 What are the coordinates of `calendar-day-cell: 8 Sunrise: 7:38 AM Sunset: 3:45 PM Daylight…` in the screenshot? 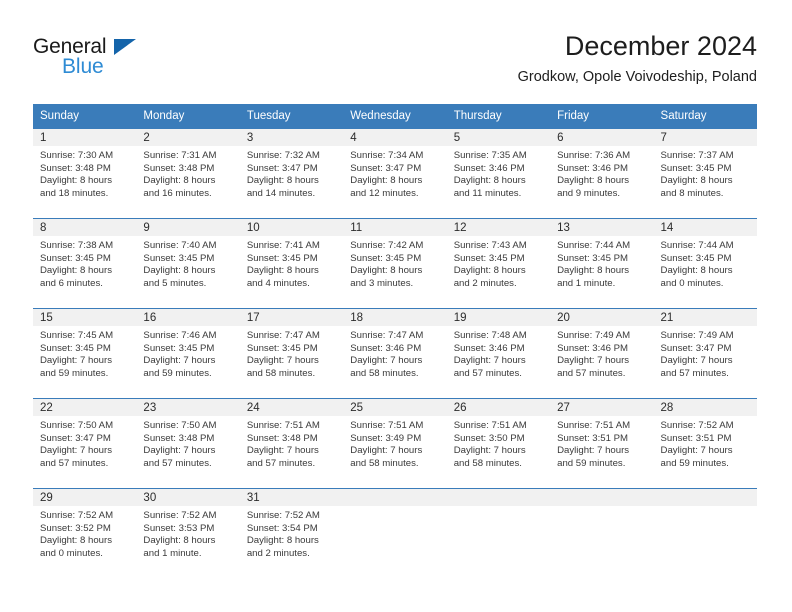 It's located at (85, 263).